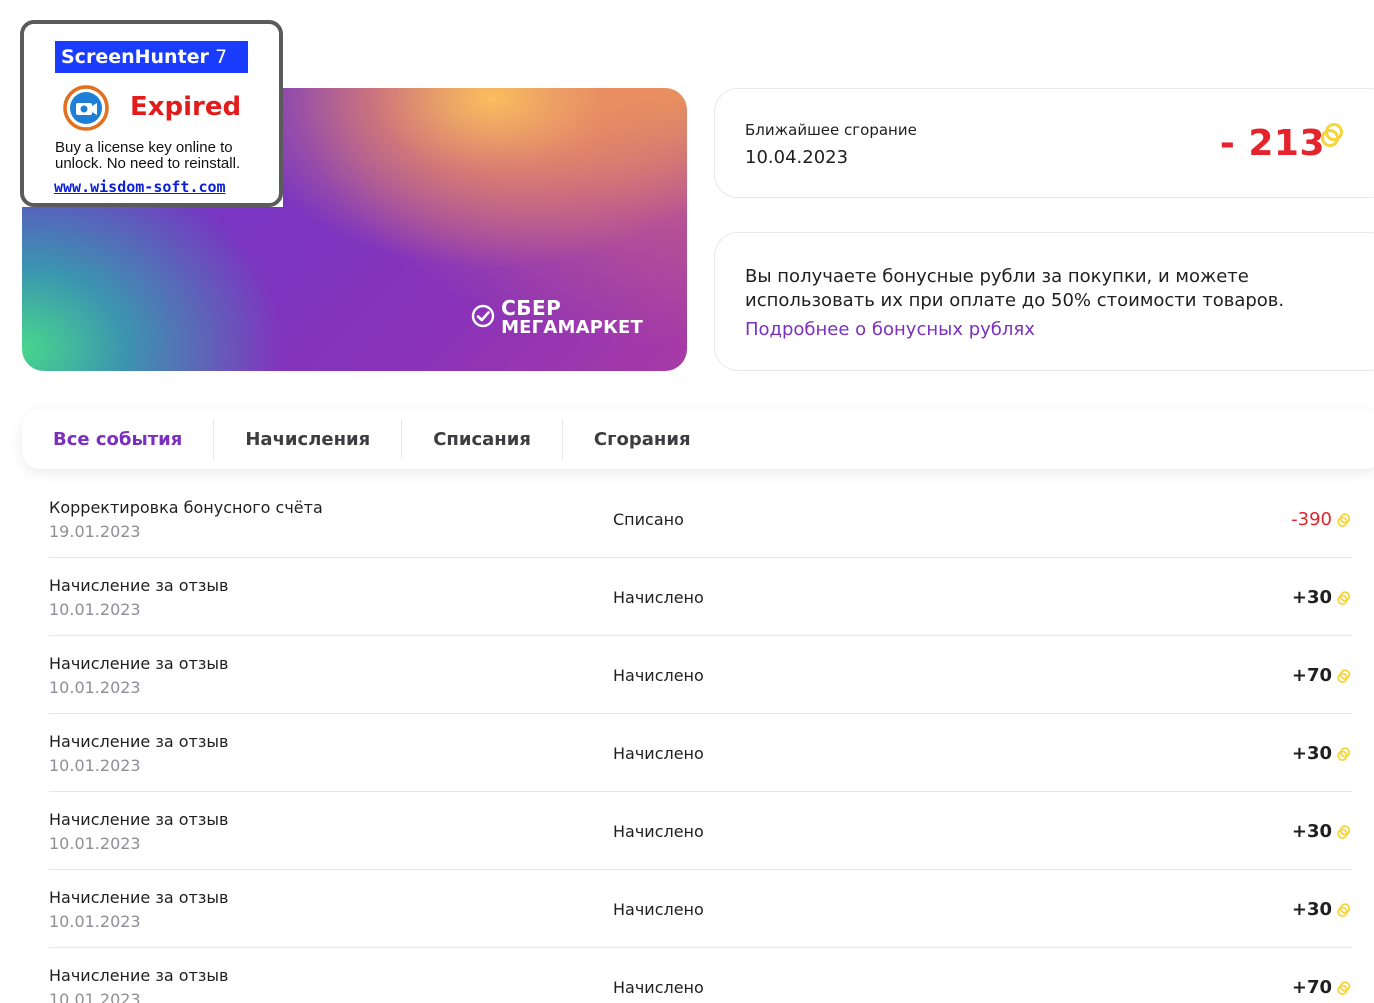  What do you see at coordinates (572, 327) in the screenshot?
I see `brand-line-2: МЕГАМАРКЕТ` at bounding box center [572, 327].